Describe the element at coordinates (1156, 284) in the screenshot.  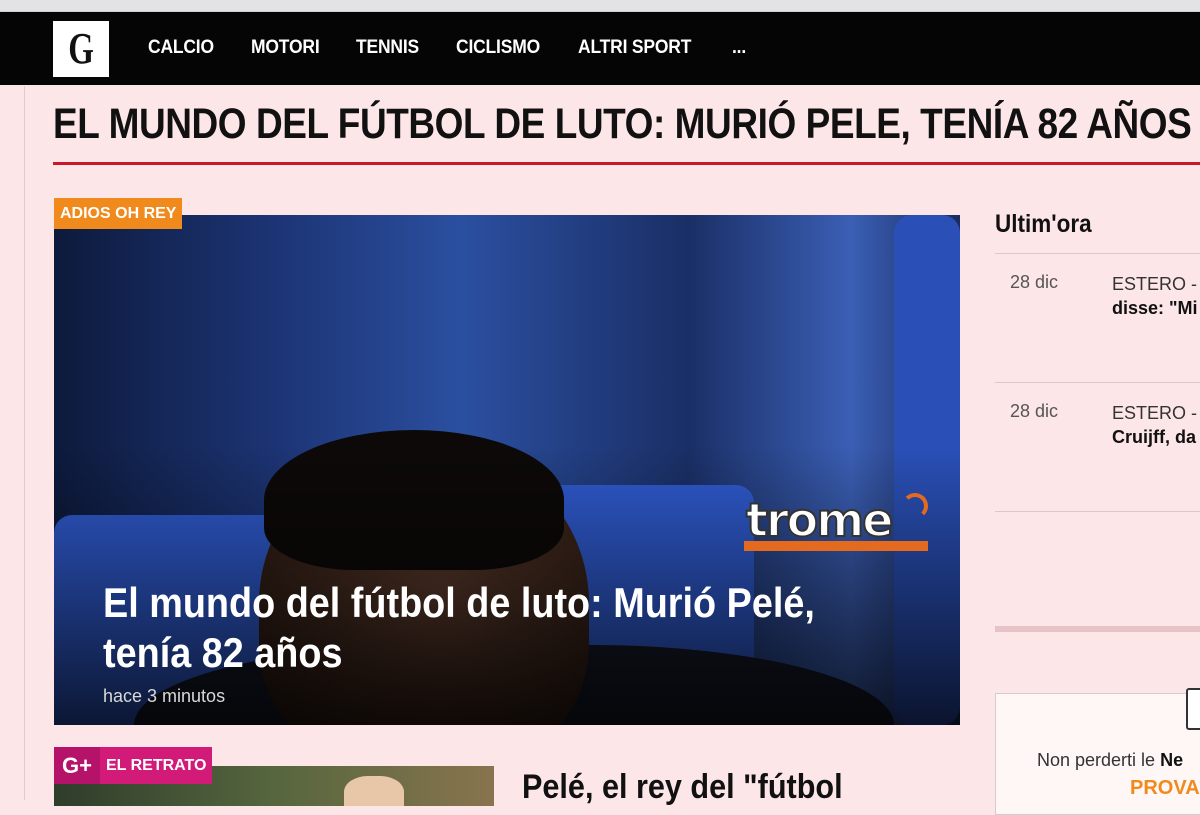
I see `news-category: ESTERO - C` at that location.